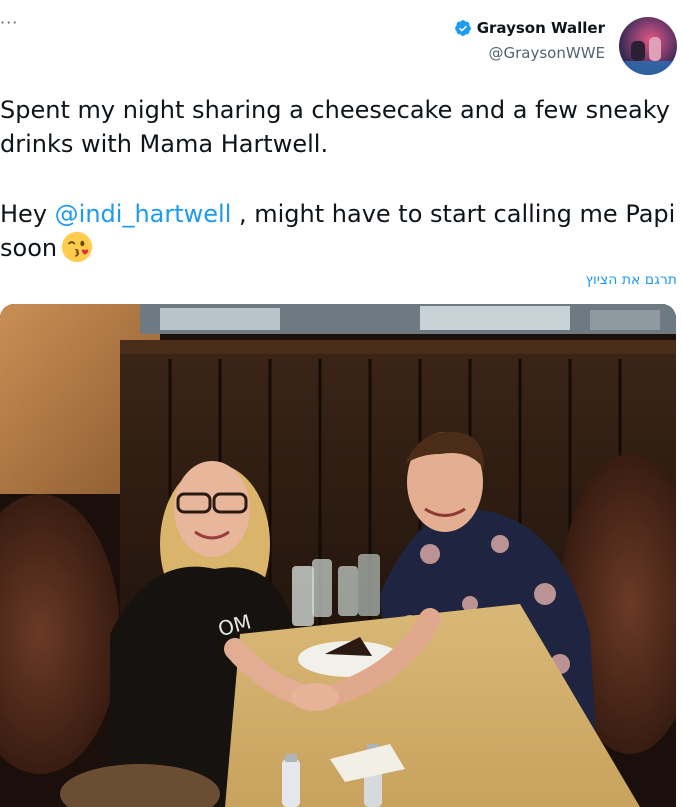 The width and height of the screenshot is (682, 807). What do you see at coordinates (27, 214) in the screenshot?
I see `tweet-text-hey: Hey` at bounding box center [27, 214].